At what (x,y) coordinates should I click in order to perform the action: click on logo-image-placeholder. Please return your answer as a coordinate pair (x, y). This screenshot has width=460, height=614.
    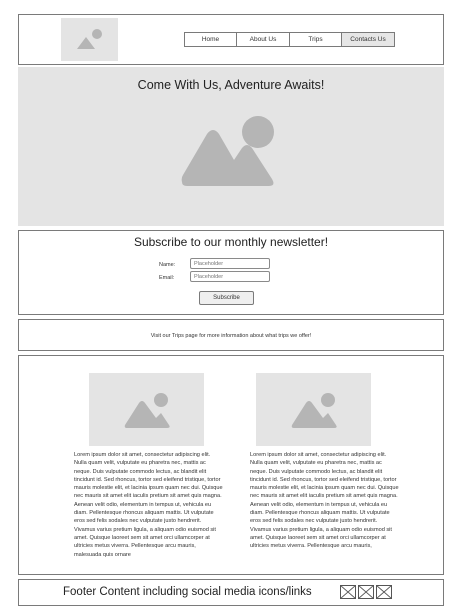
    Looking at the image, I should click on (89, 39).